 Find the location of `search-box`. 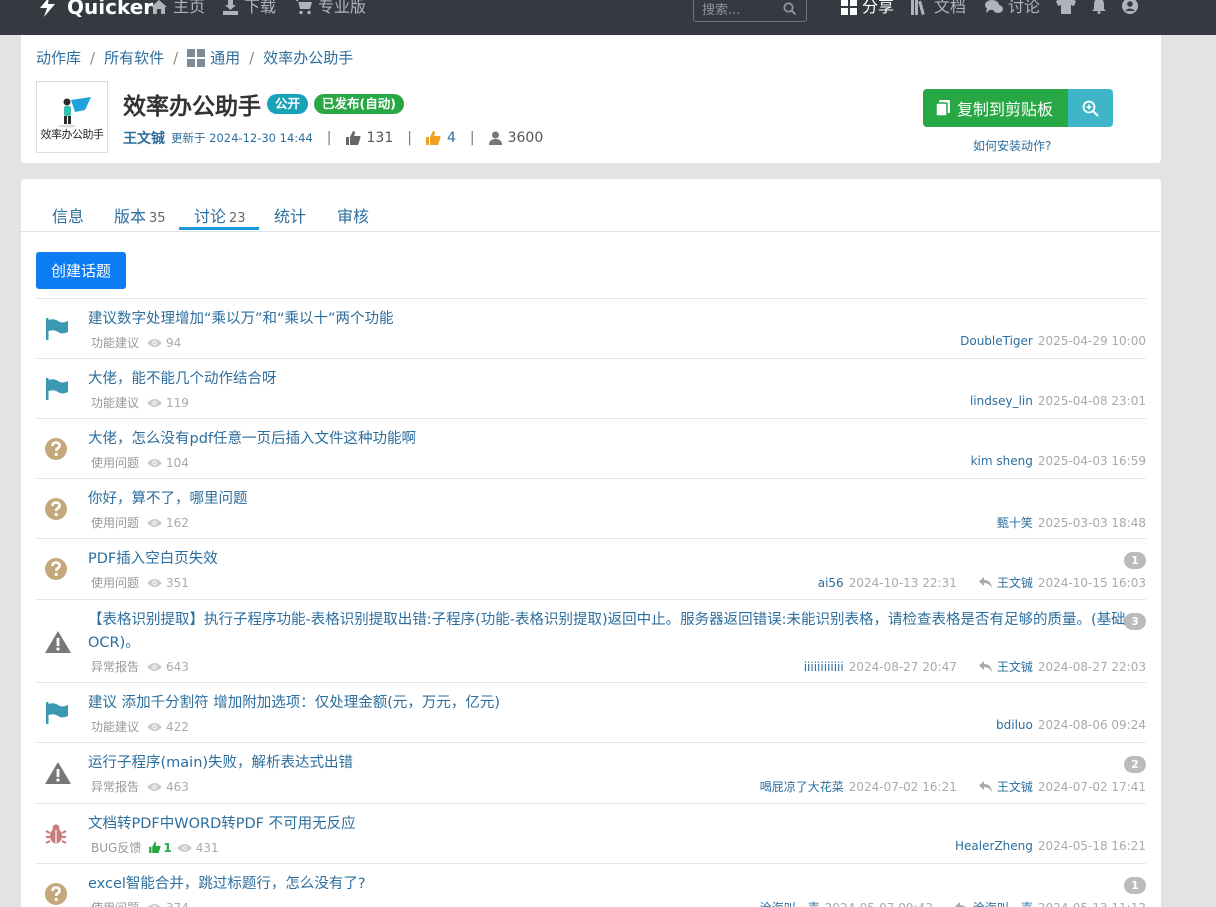

search-box is located at coordinates (750, 11).